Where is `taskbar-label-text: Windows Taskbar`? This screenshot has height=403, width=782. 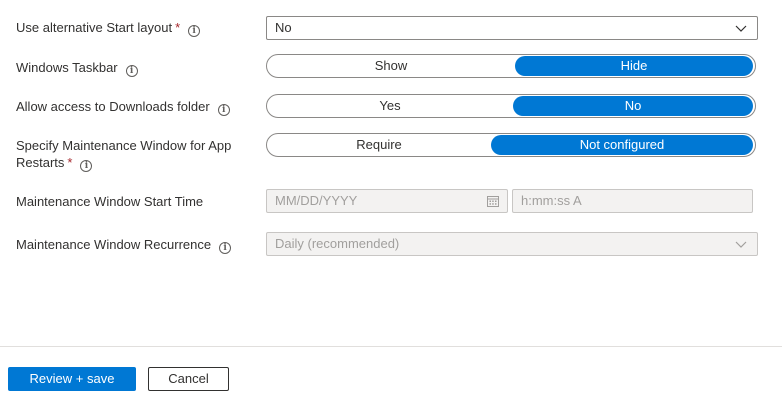 taskbar-label-text: Windows Taskbar is located at coordinates (67, 67).